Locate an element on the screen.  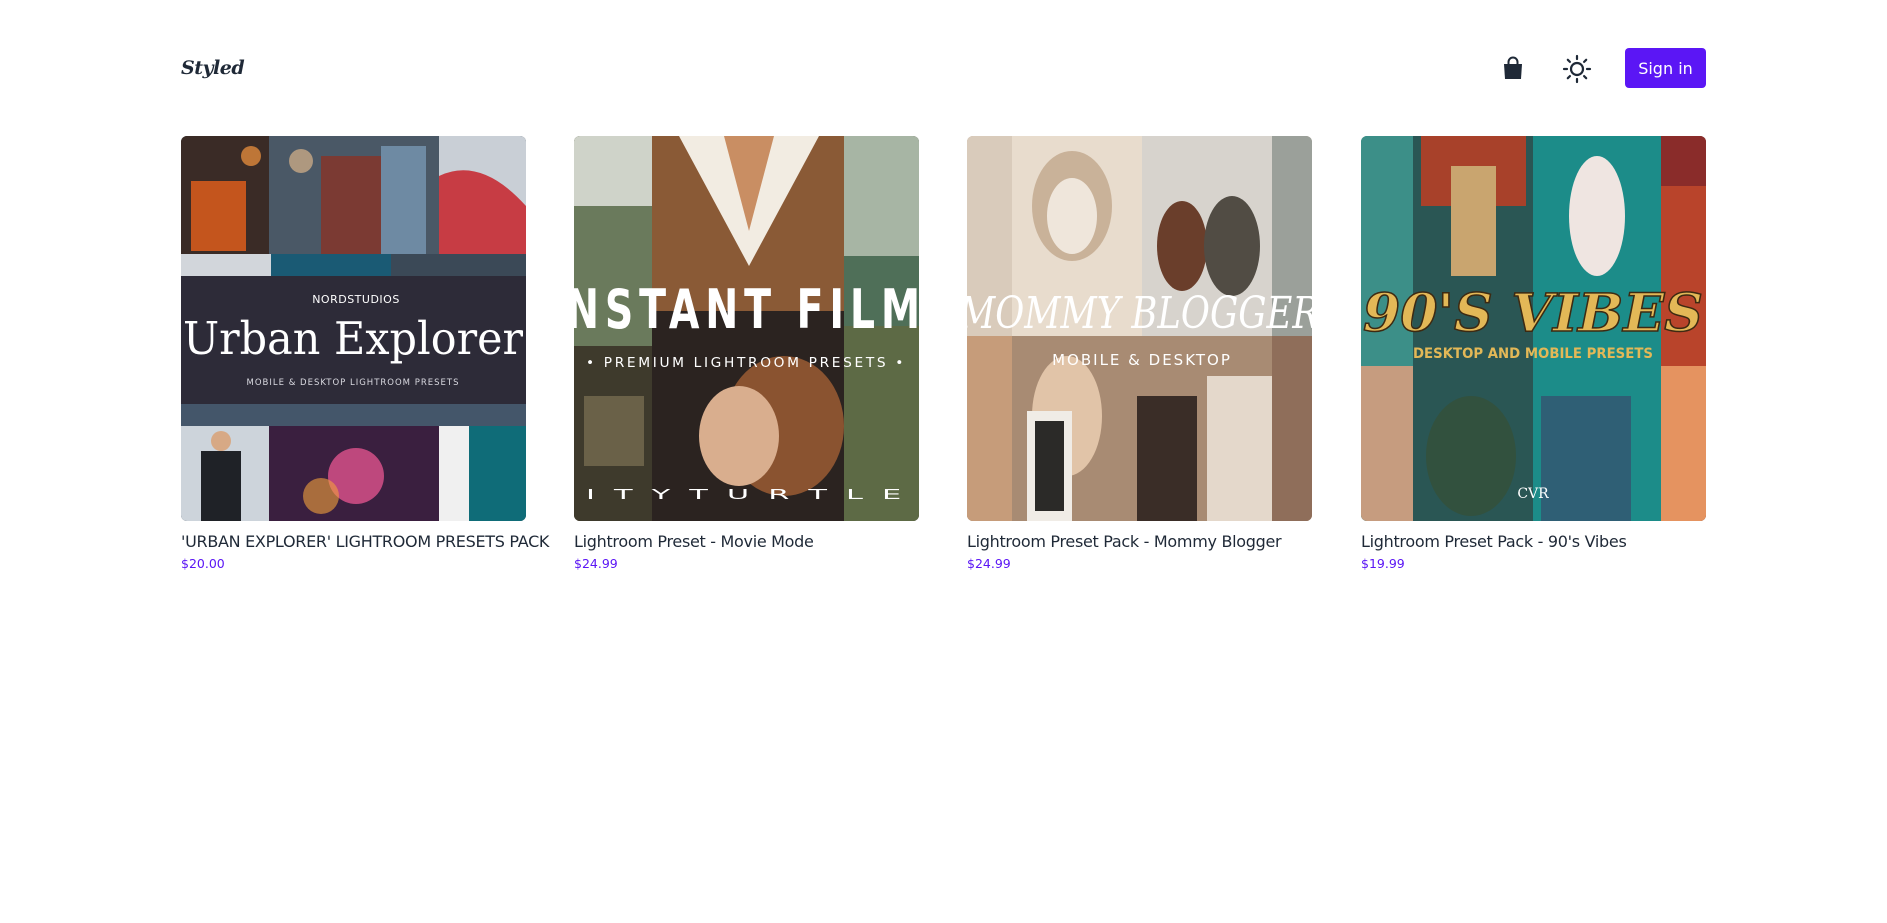
image-footer-text: I T Y T U R T L E is located at coordinates (746, 495).